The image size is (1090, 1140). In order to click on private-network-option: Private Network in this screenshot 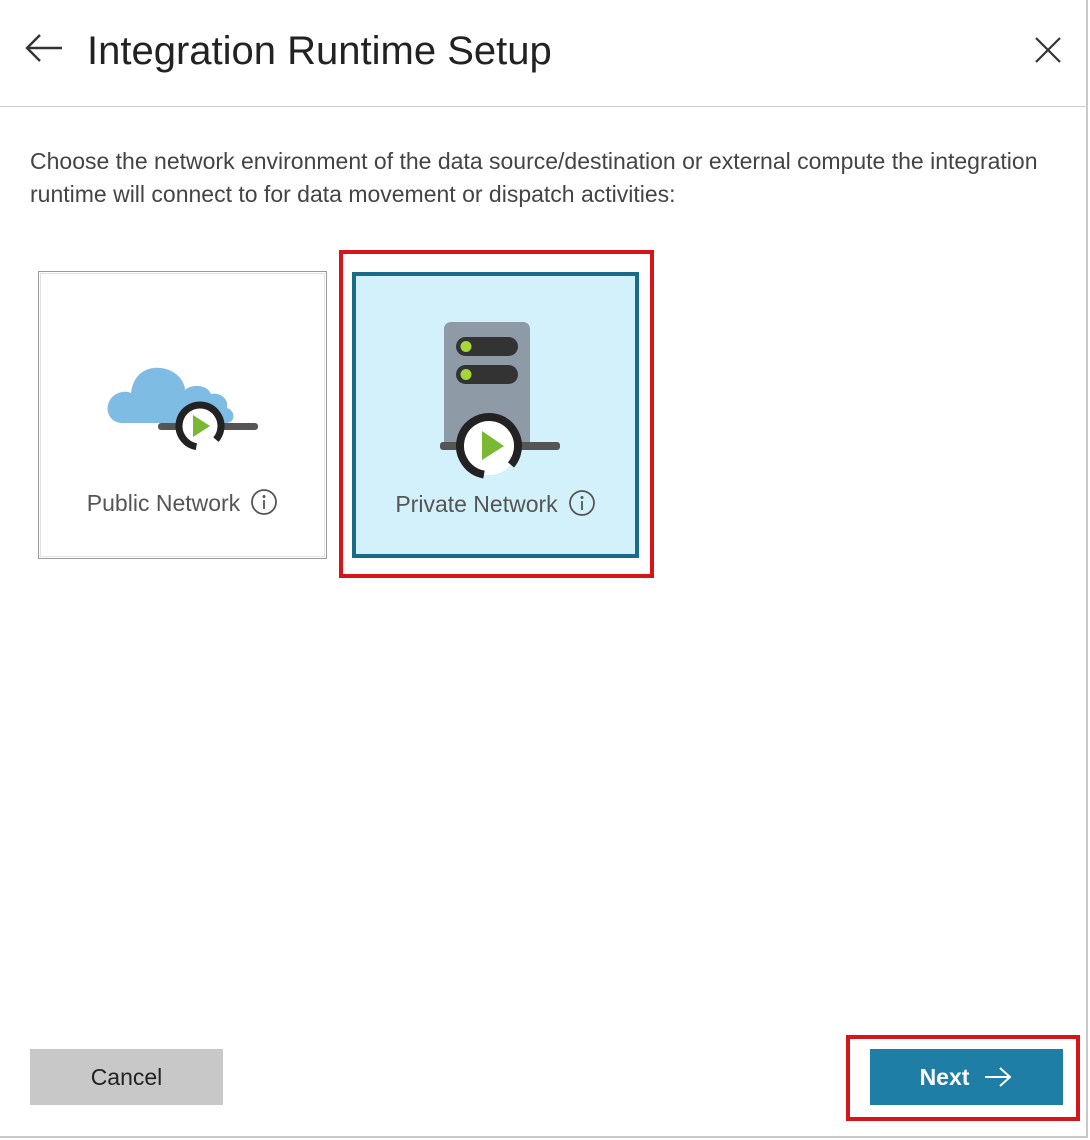, I will do `click(495, 415)`.